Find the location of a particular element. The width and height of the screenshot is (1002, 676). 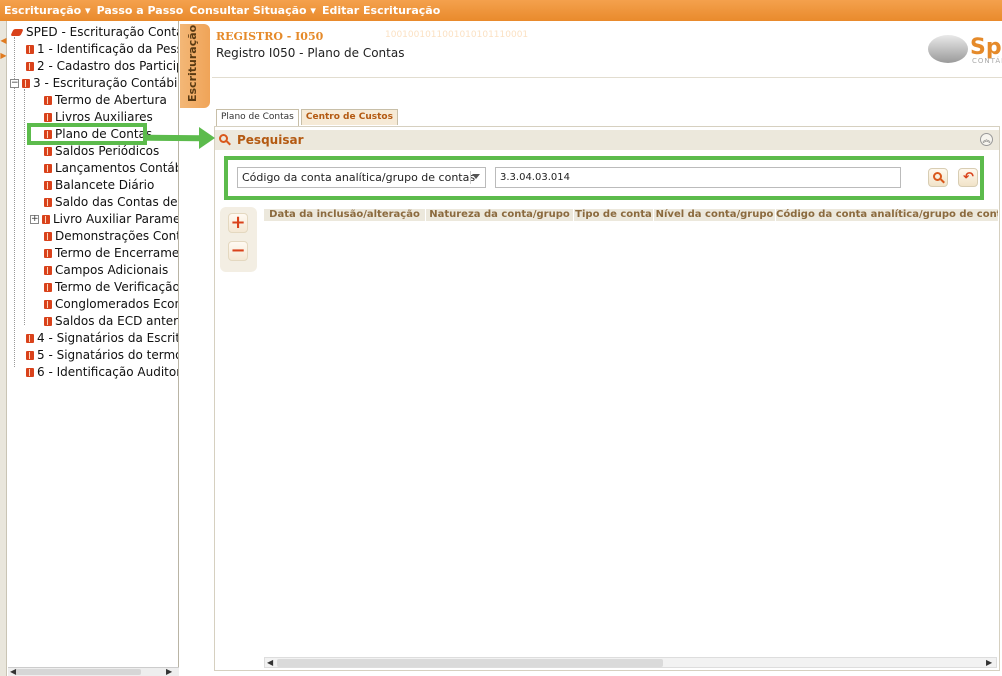

tree-highlight-box is located at coordinates (87, 134).